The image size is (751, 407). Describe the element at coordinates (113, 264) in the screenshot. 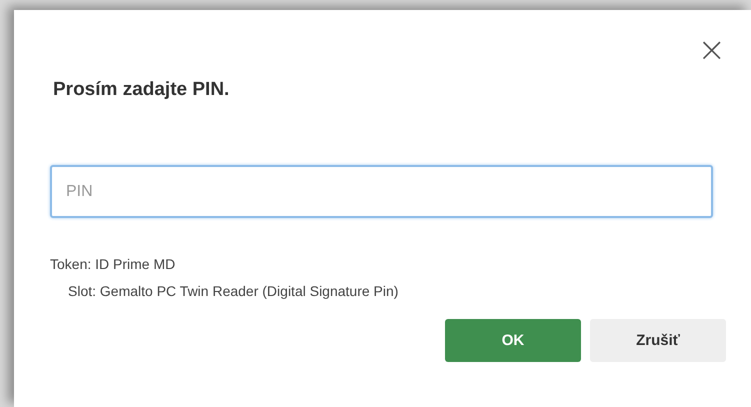

I see `info-text: Token: ID Prime MD` at that location.